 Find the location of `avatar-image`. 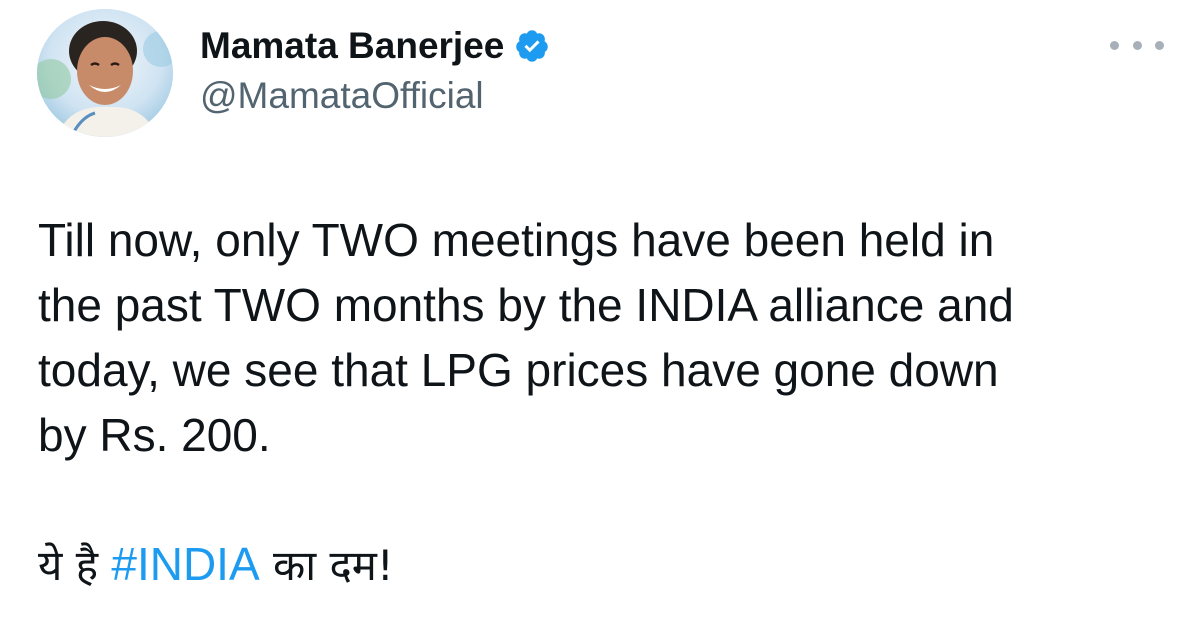

avatar-image is located at coordinates (105, 73).